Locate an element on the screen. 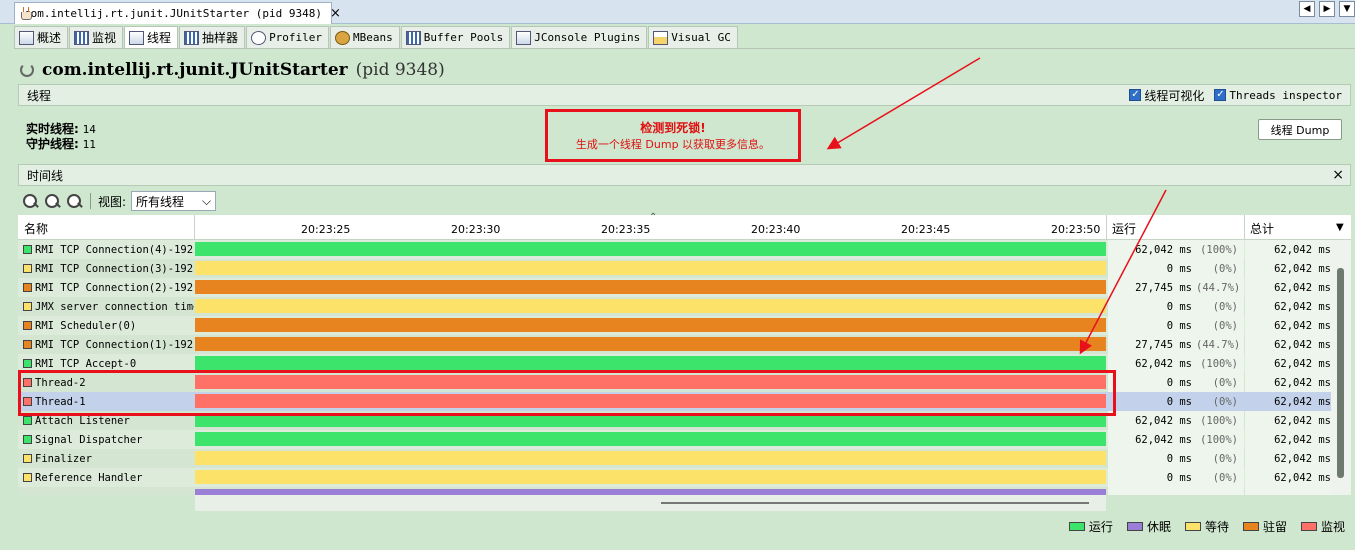 The image size is (1355, 550). close-timeline-icon: × is located at coordinates (1338, 175).